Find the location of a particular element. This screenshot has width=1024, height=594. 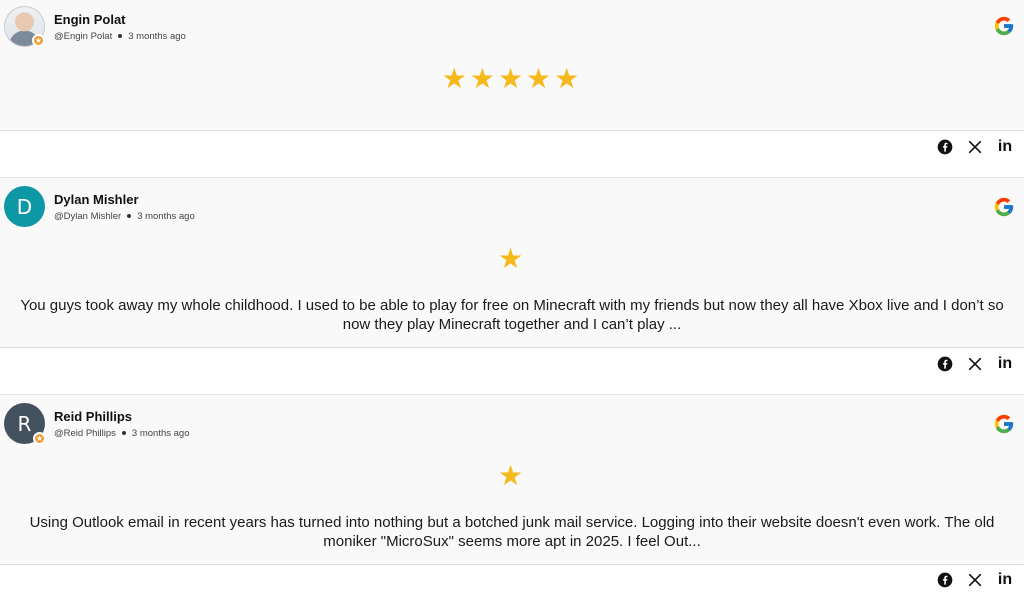

review-subline: @Reid Phillips 3 months ago is located at coordinates (122, 433).